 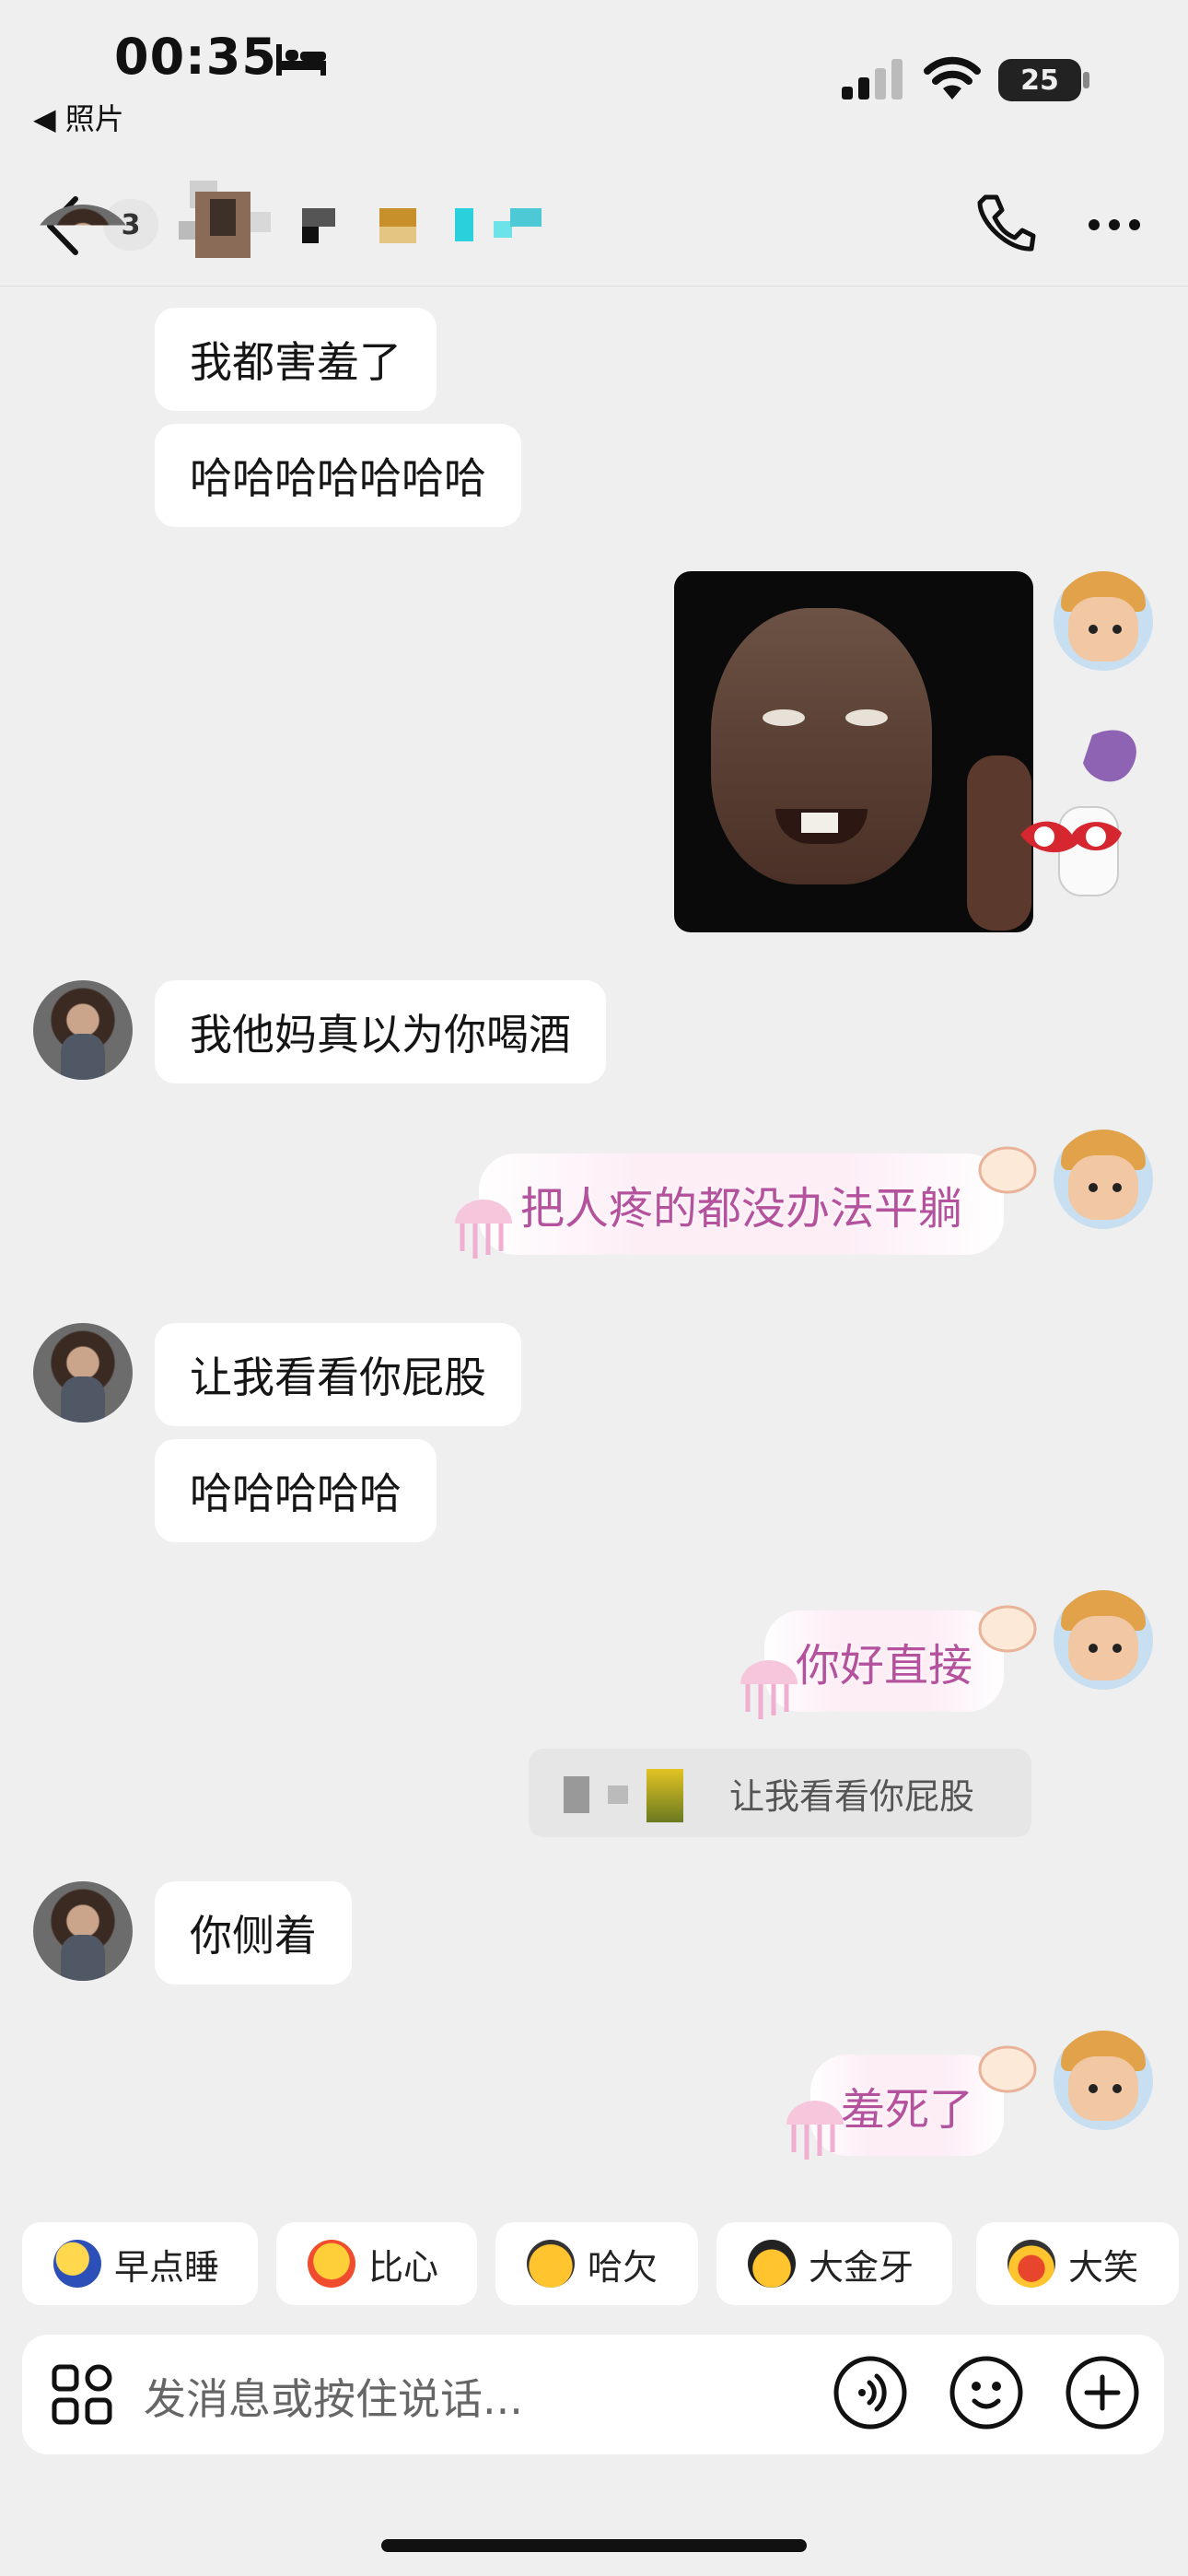 What do you see at coordinates (551, 2264) in the screenshot?
I see `yawn-face-icon` at bounding box center [551, 2264].